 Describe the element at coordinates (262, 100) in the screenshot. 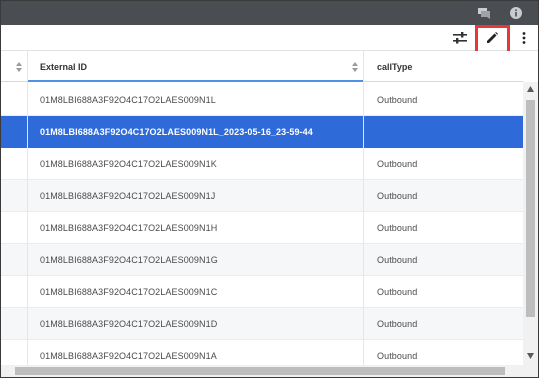

I see `table-row: 01M8LBI688A3F92O4C17O2LAES009N1L Outbound` at that location.